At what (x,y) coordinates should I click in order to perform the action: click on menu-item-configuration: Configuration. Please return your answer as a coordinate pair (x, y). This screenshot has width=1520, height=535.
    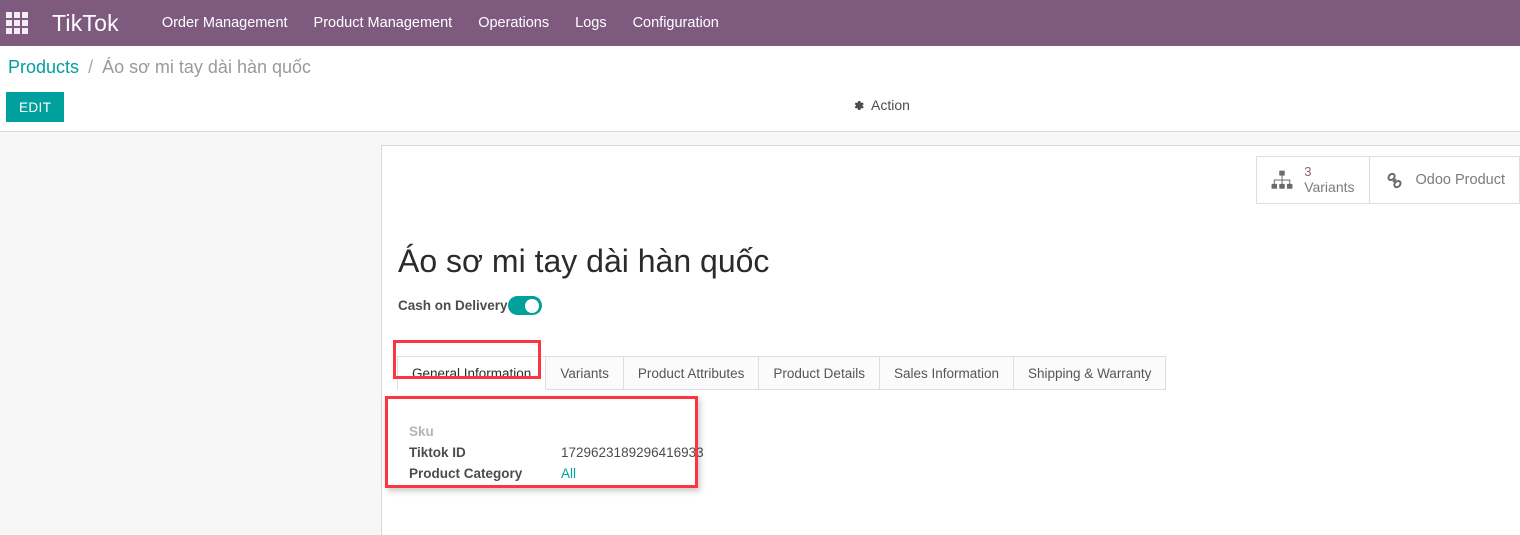
    Looking at the image, I should click on (676, 23).